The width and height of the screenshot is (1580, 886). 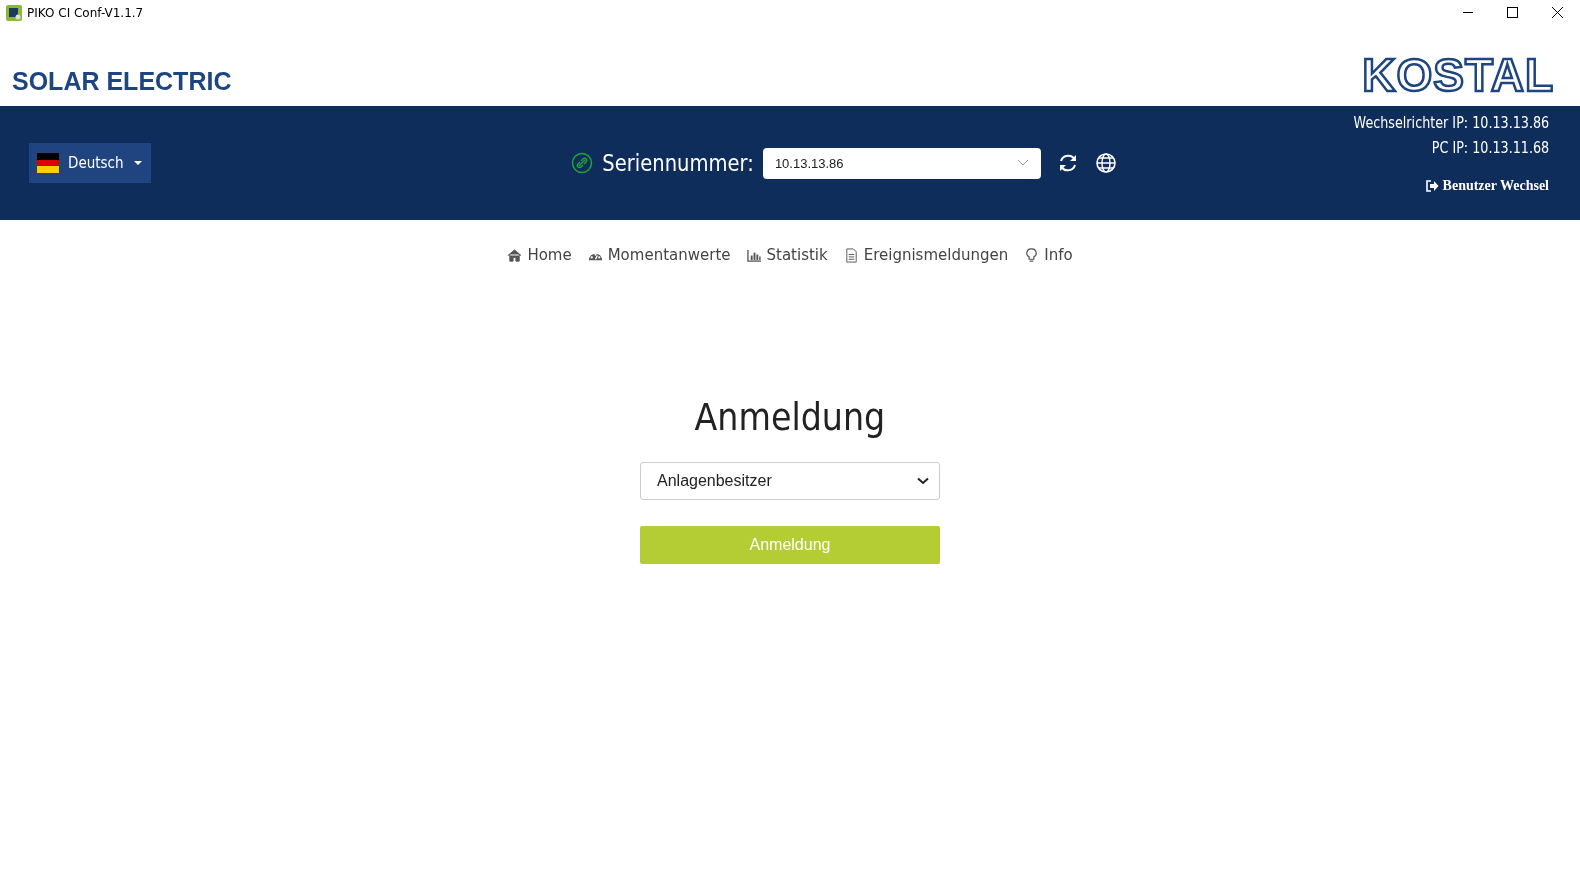 I want to click on document-icon, so click(x=851, y=255).